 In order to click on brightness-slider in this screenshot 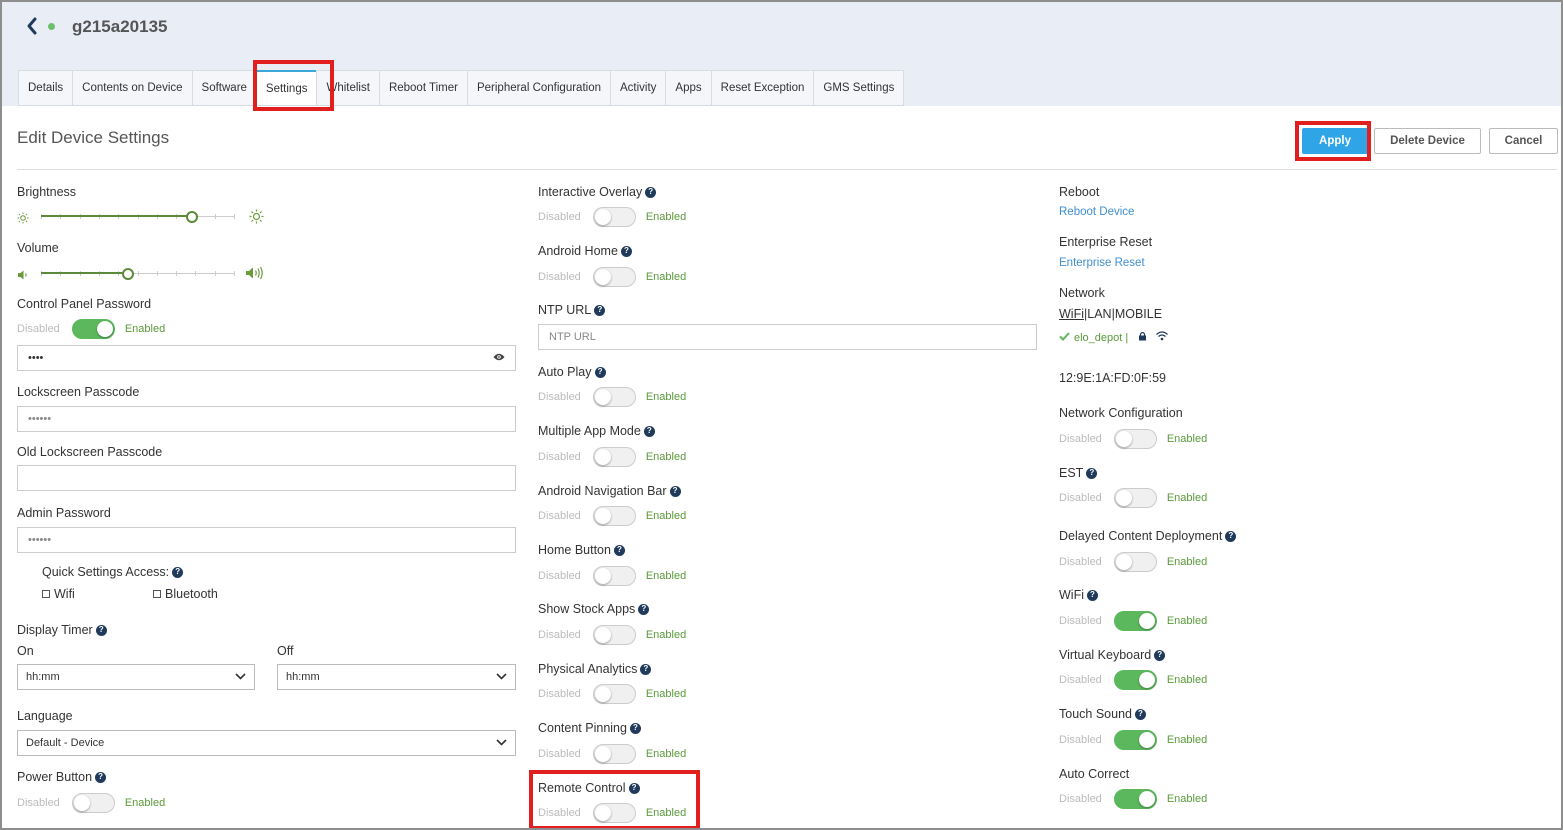, I will do `click(138, 217)`.